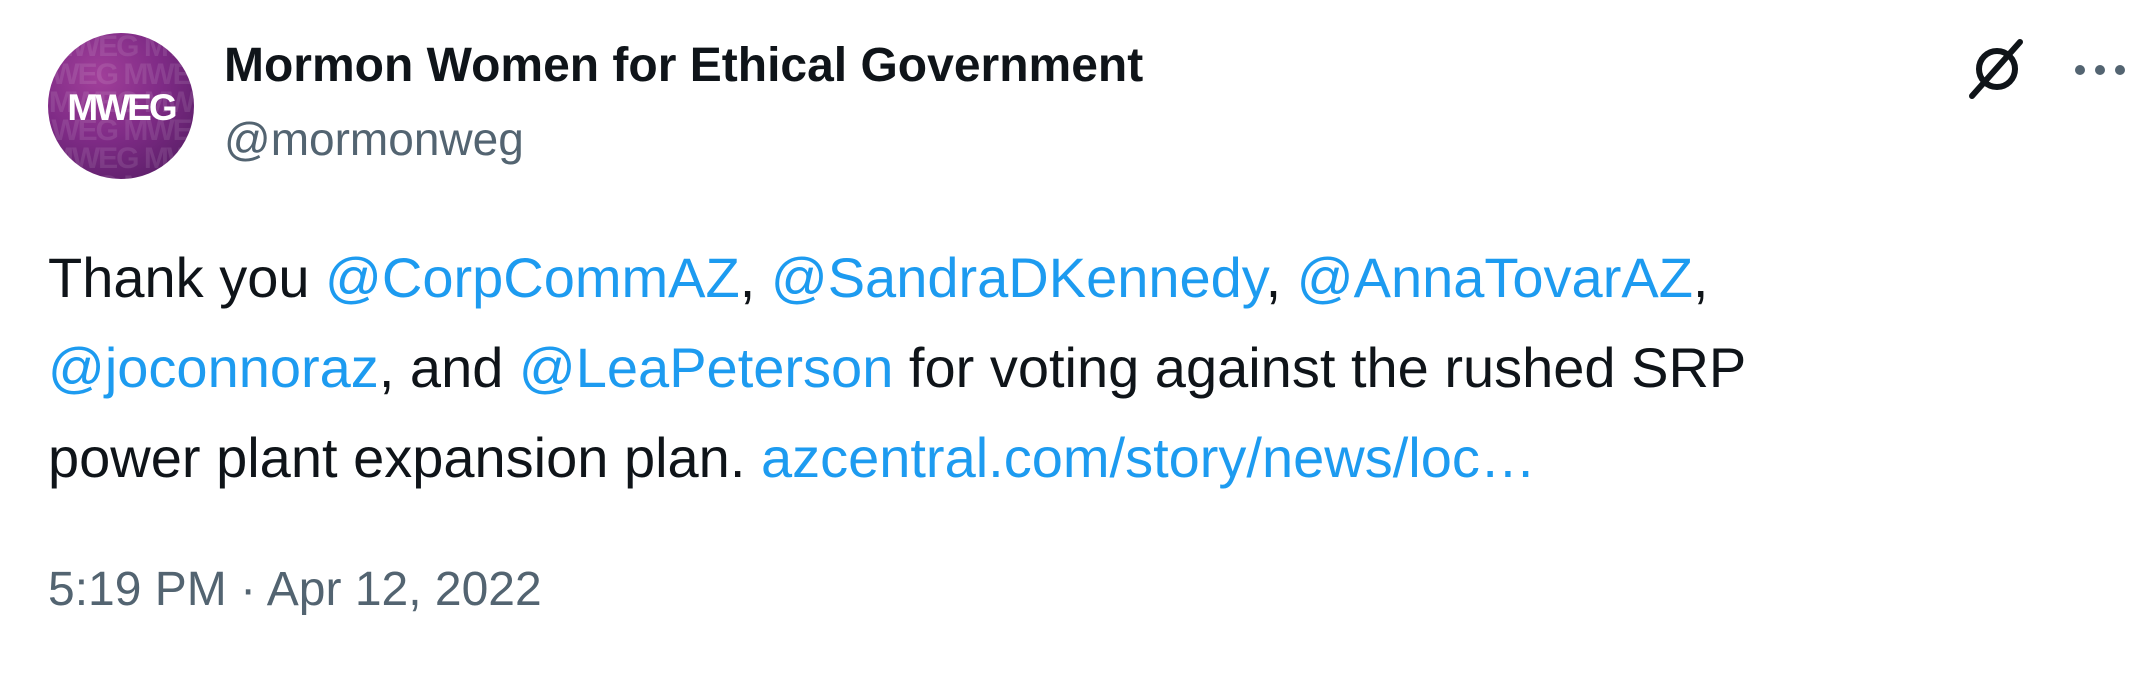 This screenshot has width=2154, height=680. I want to click on author-display-name: Mormon Women for Ethical Government, so click(683, 65).